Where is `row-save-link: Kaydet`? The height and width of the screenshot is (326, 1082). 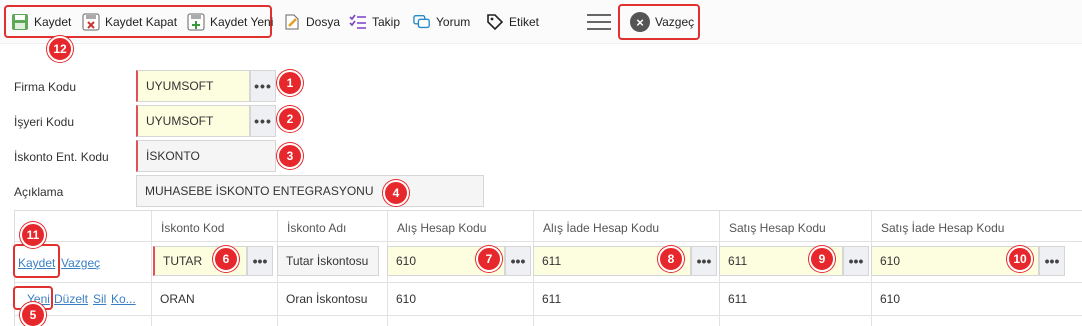
row-save-link: Kaydet is located at coordinates (36, 263).